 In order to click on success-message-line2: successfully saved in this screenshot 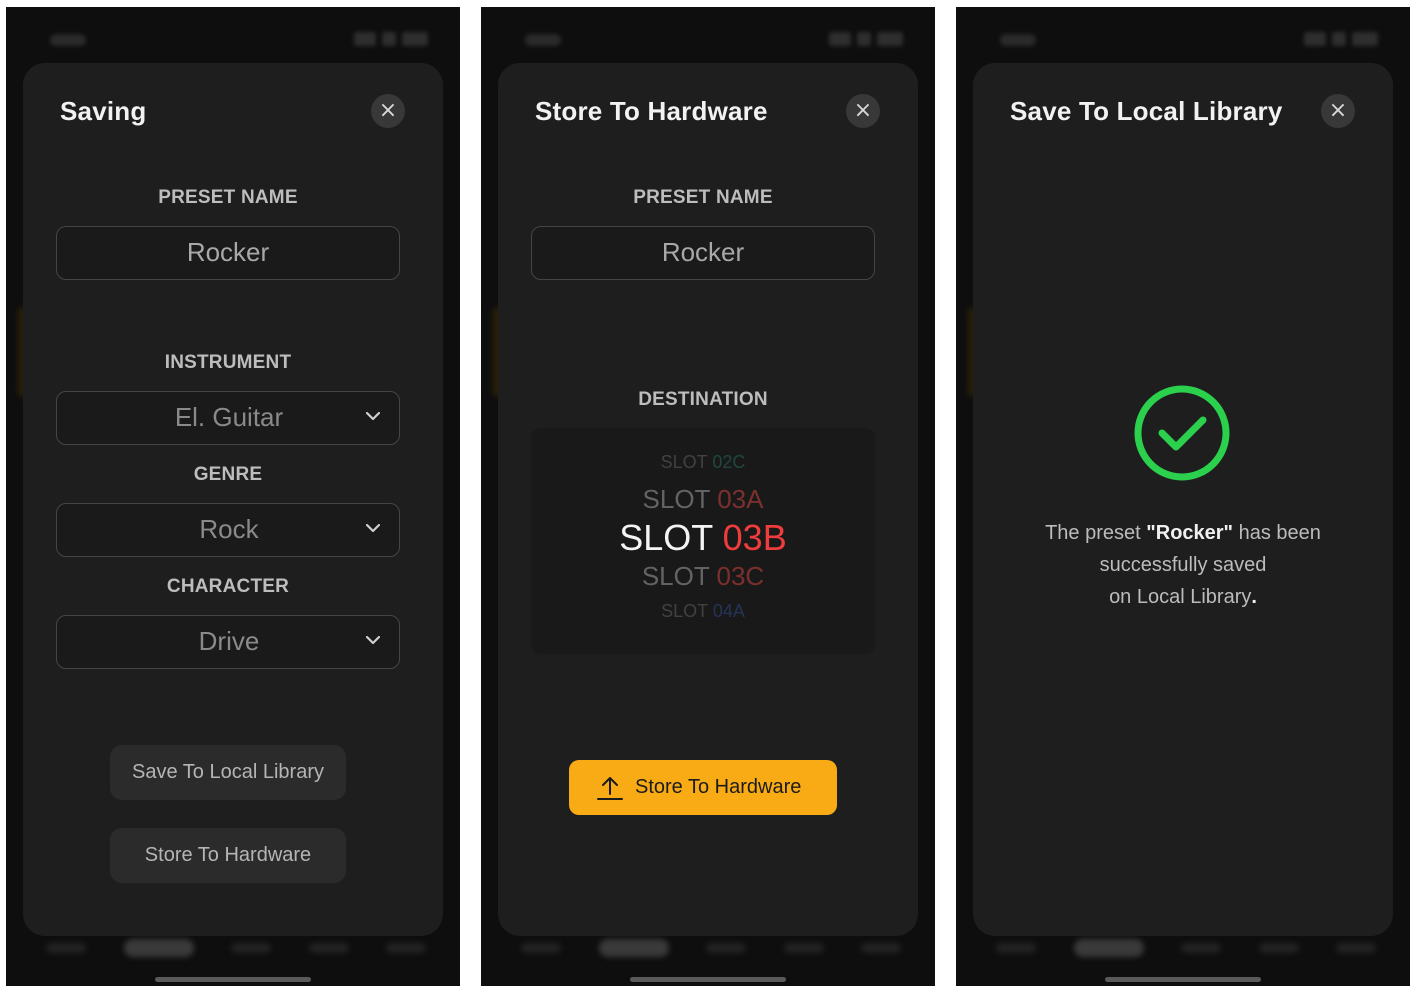, I will do `click(1183, 565)`.